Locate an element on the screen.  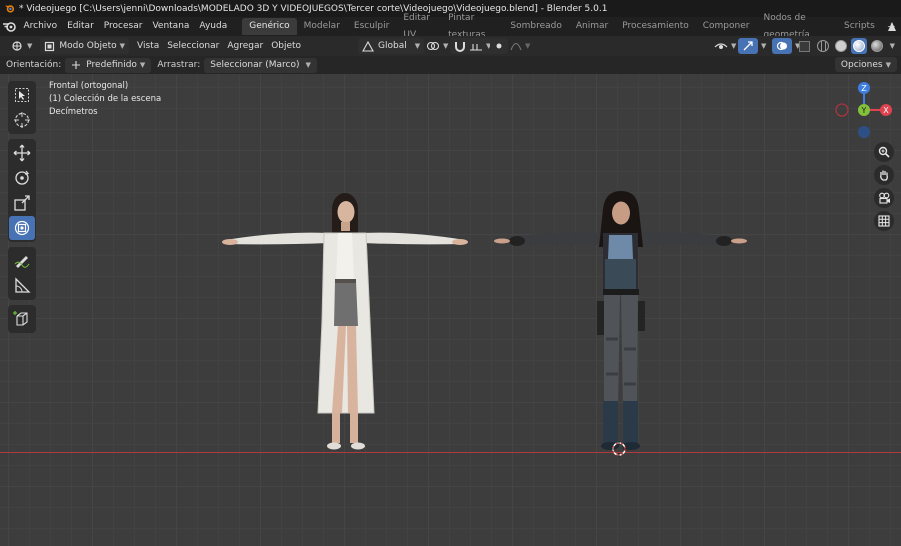
annotate-icon is located at coordinates (22, 262).